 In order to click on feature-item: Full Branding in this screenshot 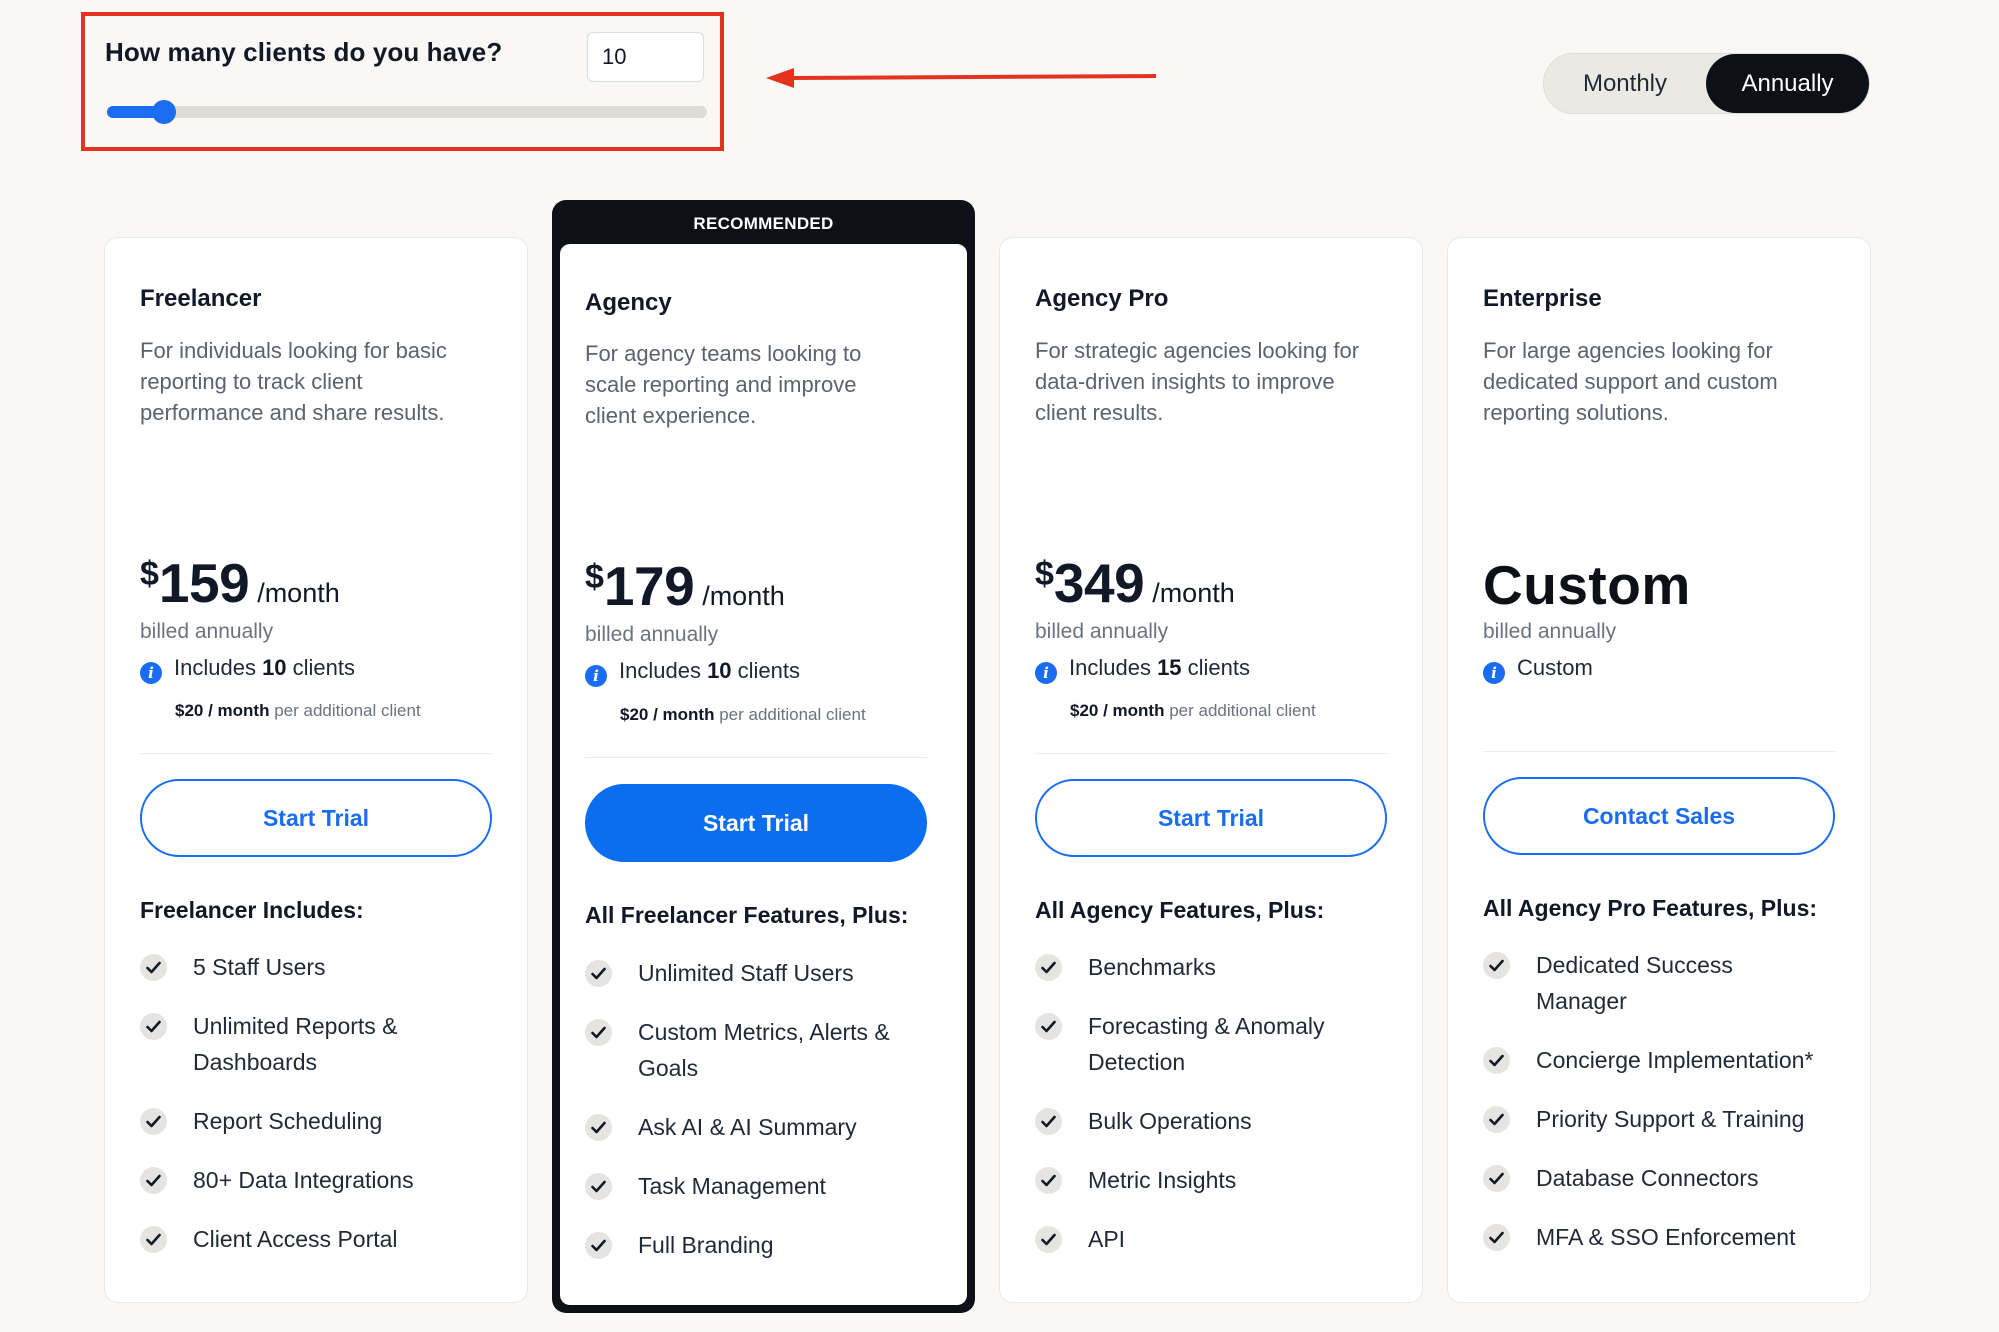, I will do `click(750, 1245)`.